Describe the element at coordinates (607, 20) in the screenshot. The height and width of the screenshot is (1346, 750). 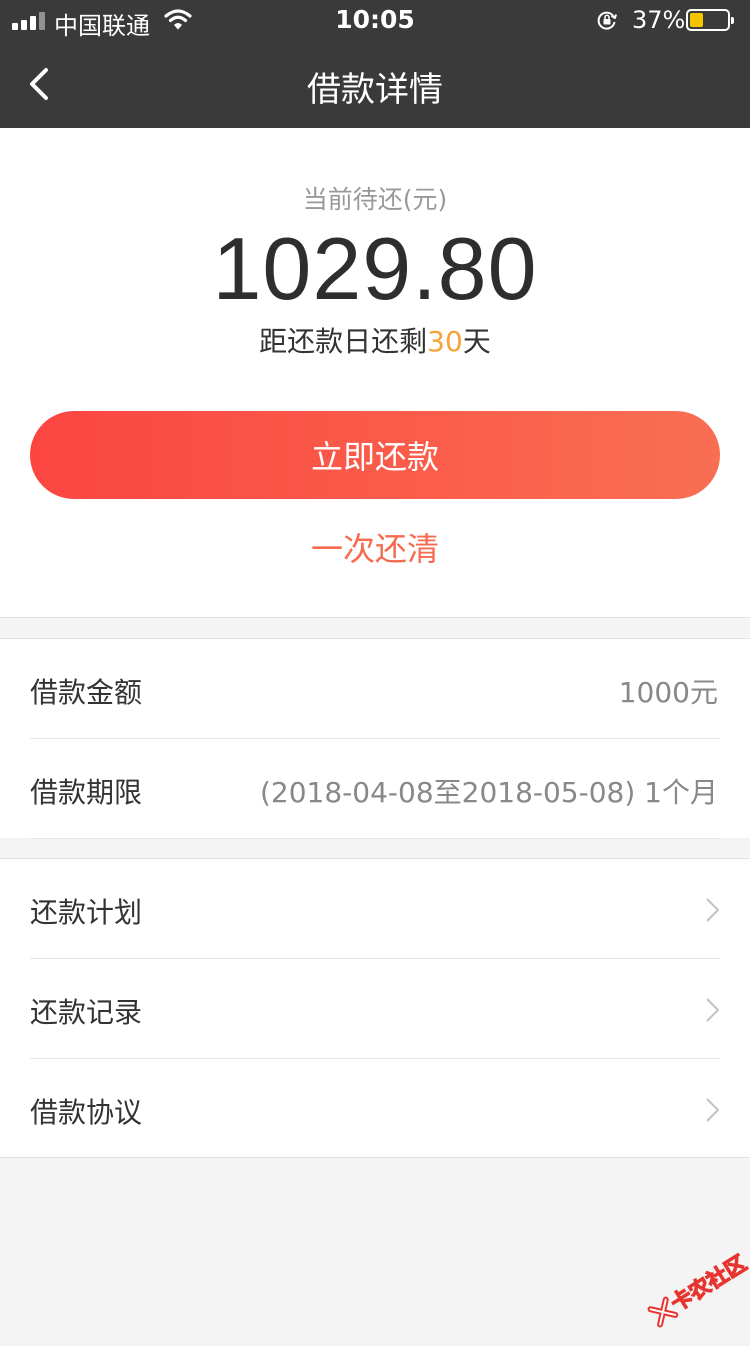
I see `rotation-lock-icon` at that location.